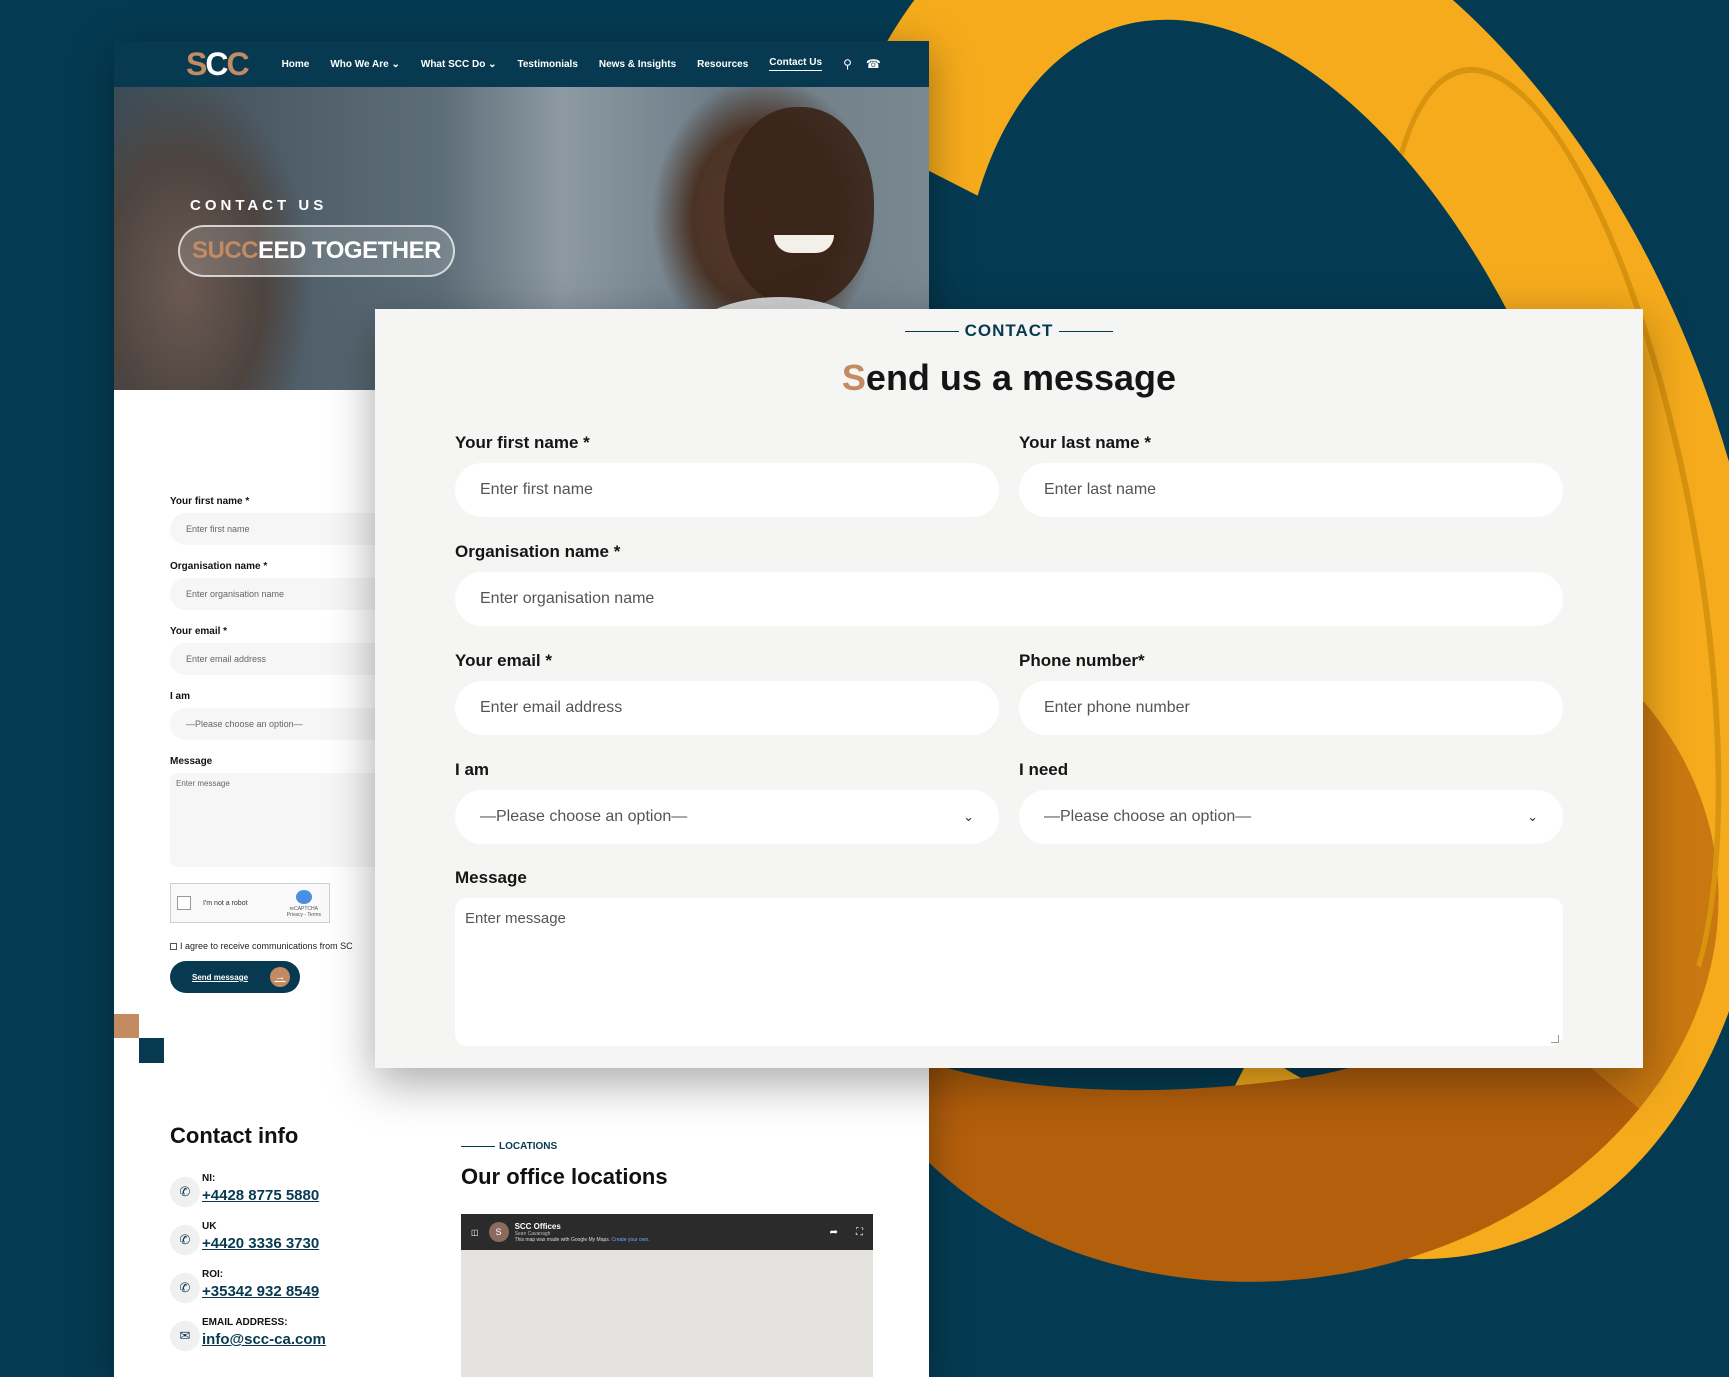  What do you see at coordinates (260, 1195) in the screenshot?
I see `contact-phone-link: +4428 8775 5880` at bounding box center [260, 1195].